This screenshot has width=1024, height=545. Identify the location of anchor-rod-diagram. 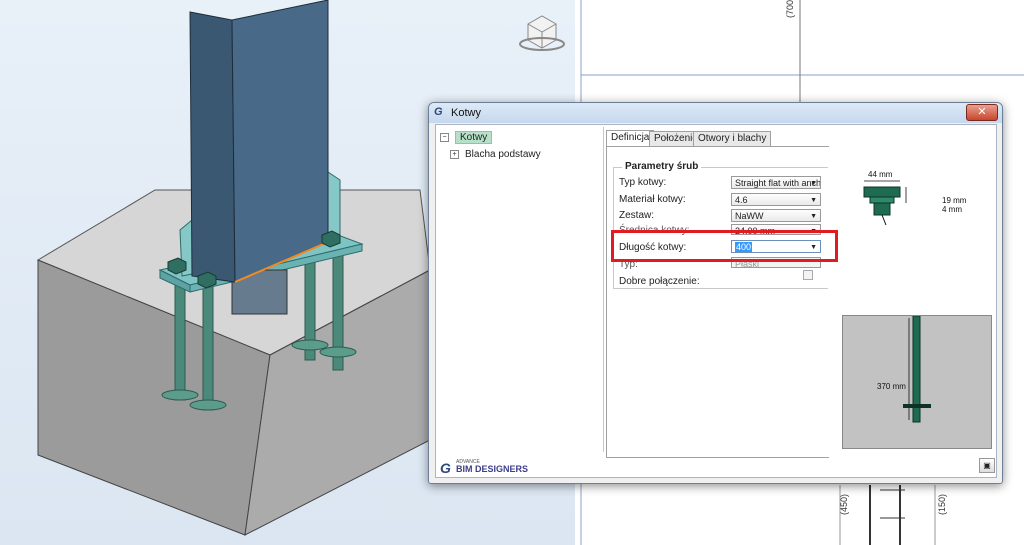
(917, 369).